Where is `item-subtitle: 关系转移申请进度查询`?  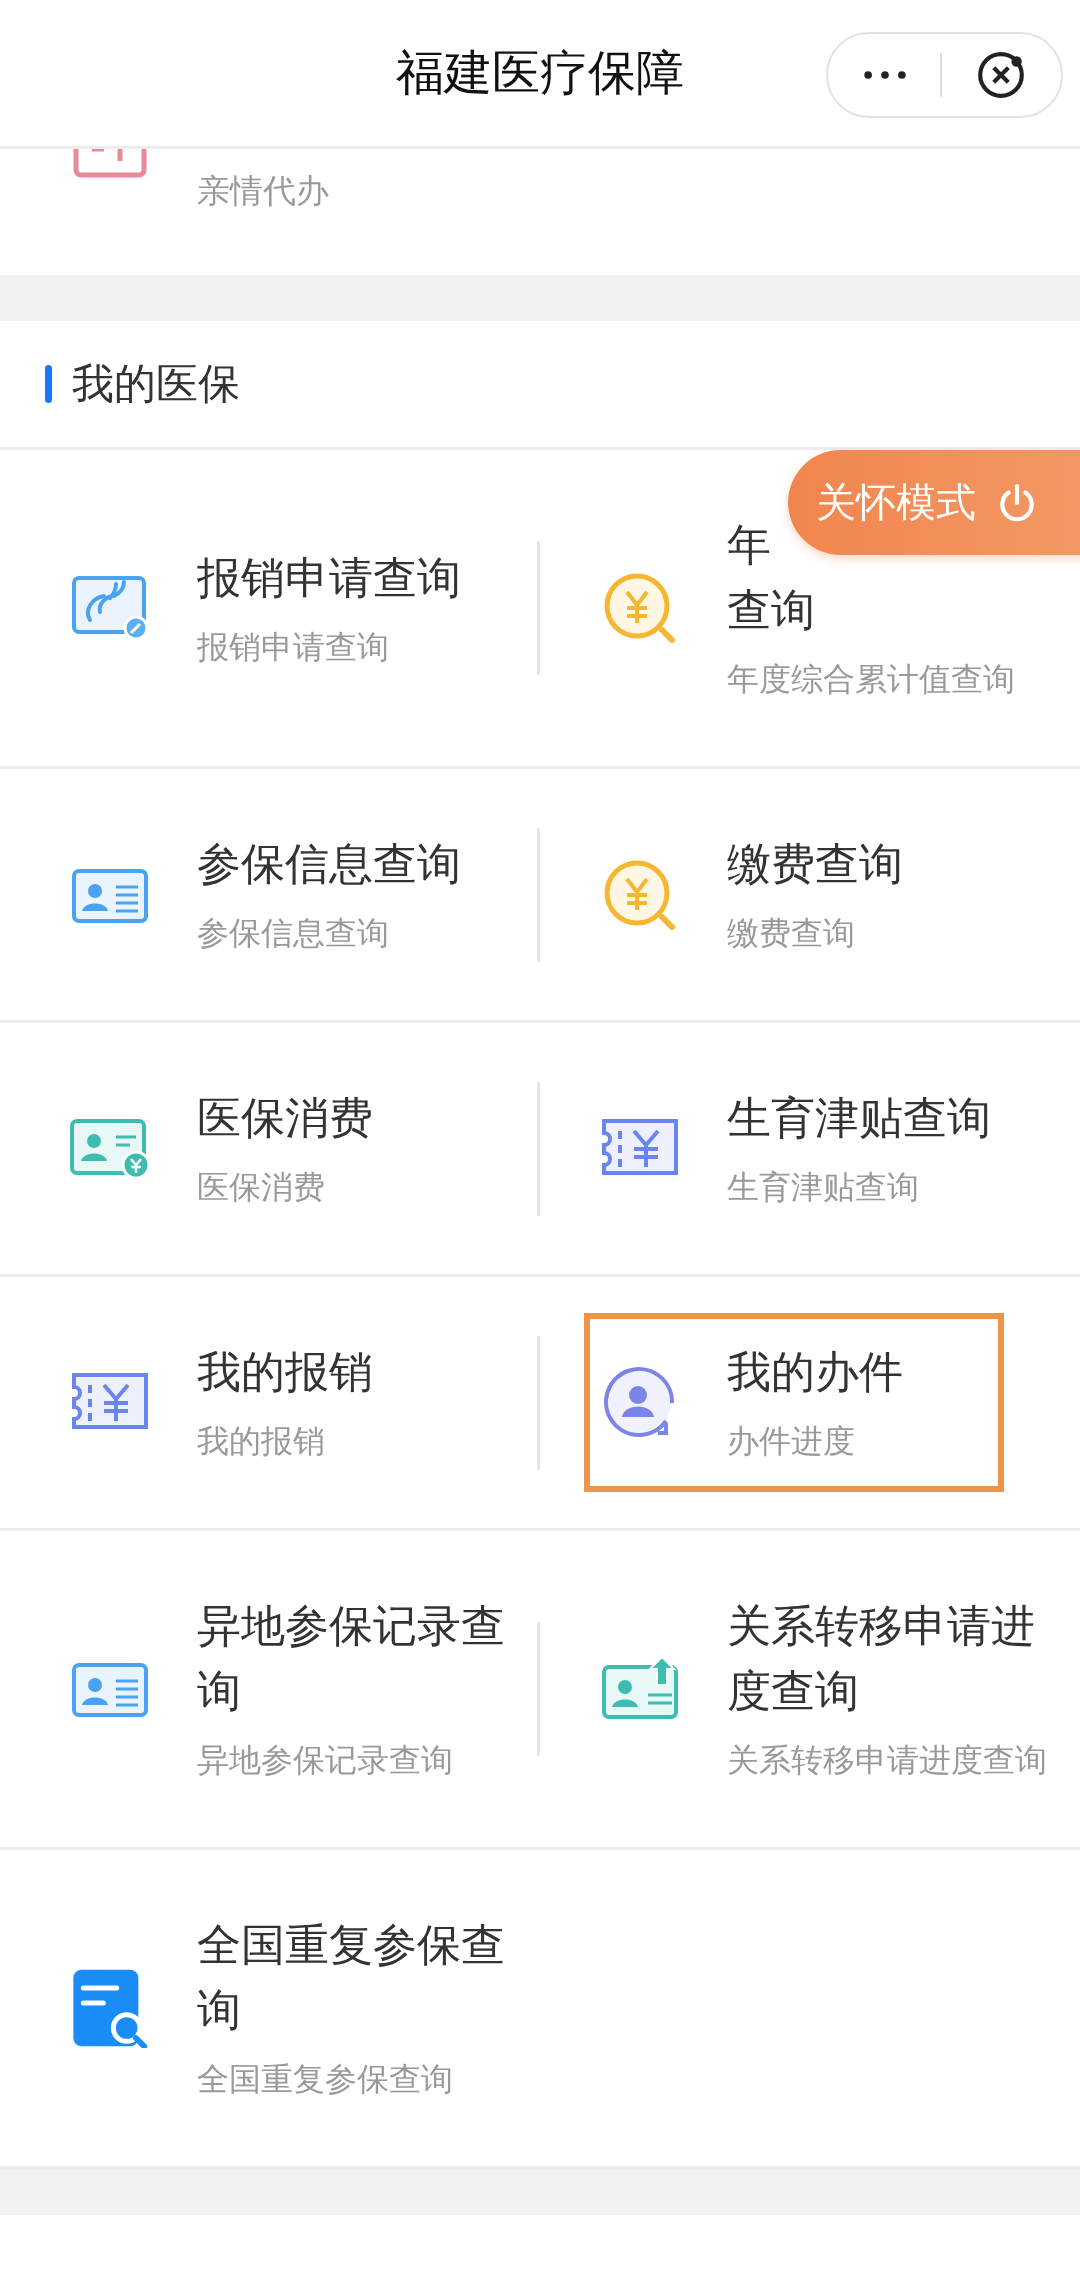
item-subtitle: 关系转移申请进度查询 is located at coordinates (887, 1760).